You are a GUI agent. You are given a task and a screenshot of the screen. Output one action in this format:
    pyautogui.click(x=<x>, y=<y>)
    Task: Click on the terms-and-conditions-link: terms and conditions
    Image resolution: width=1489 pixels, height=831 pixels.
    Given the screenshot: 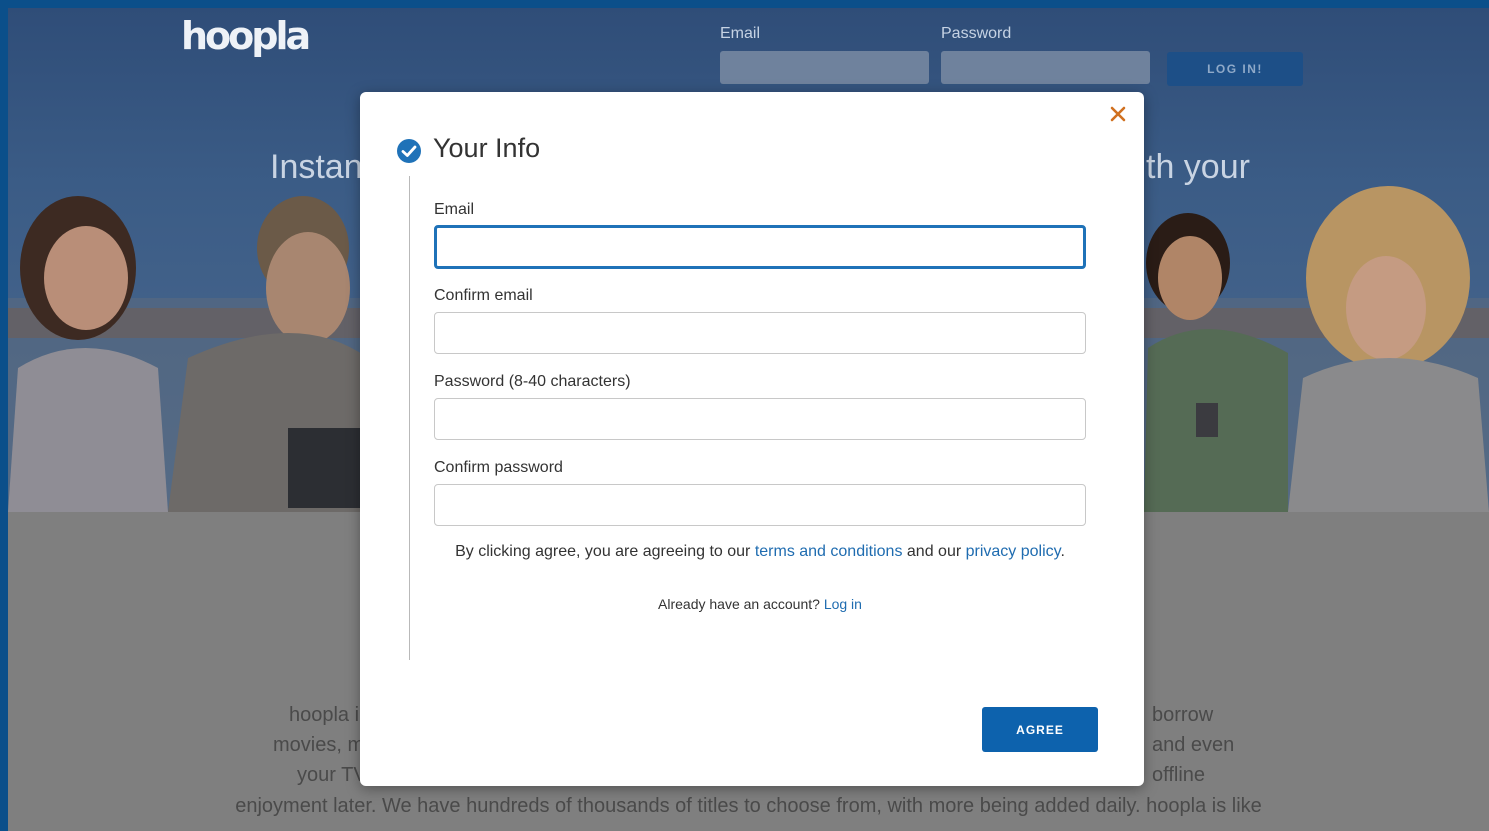 What is the action you would take?
    pyautogui.click(x=829, y=551)
    